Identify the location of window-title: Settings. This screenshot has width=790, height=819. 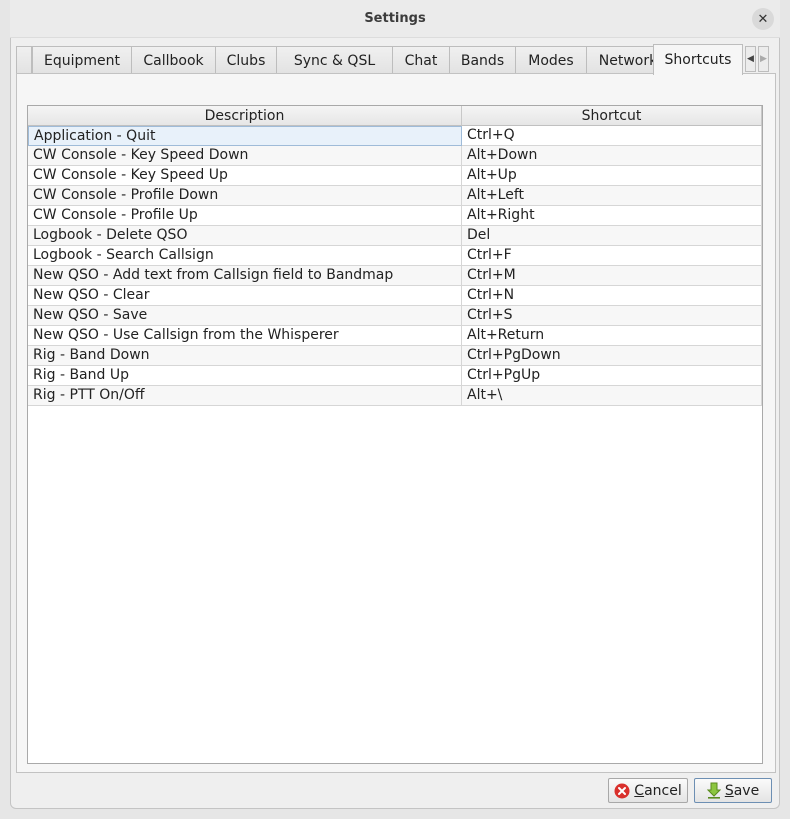
(395, 18).